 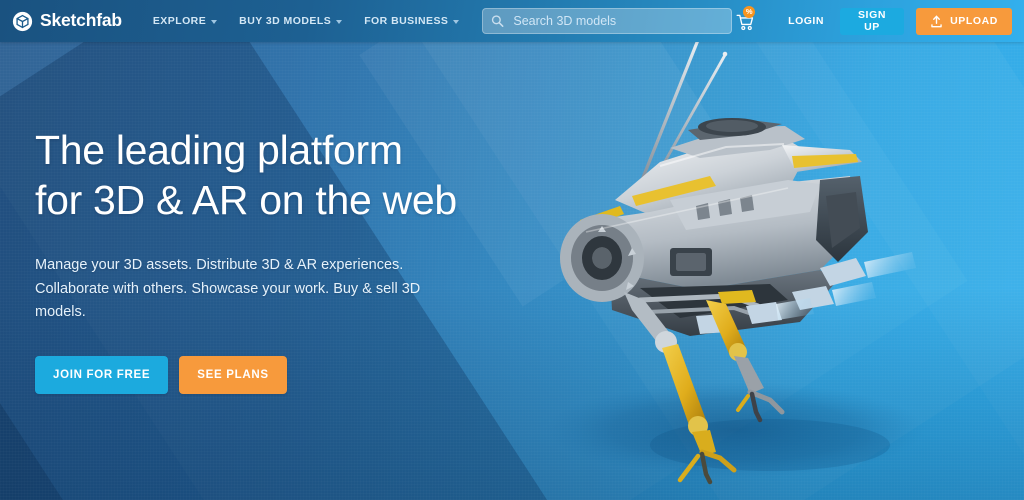 I want to click on header-actions: % LOGIN SIGN UP UPLOAD, so click(x=872, y=21).